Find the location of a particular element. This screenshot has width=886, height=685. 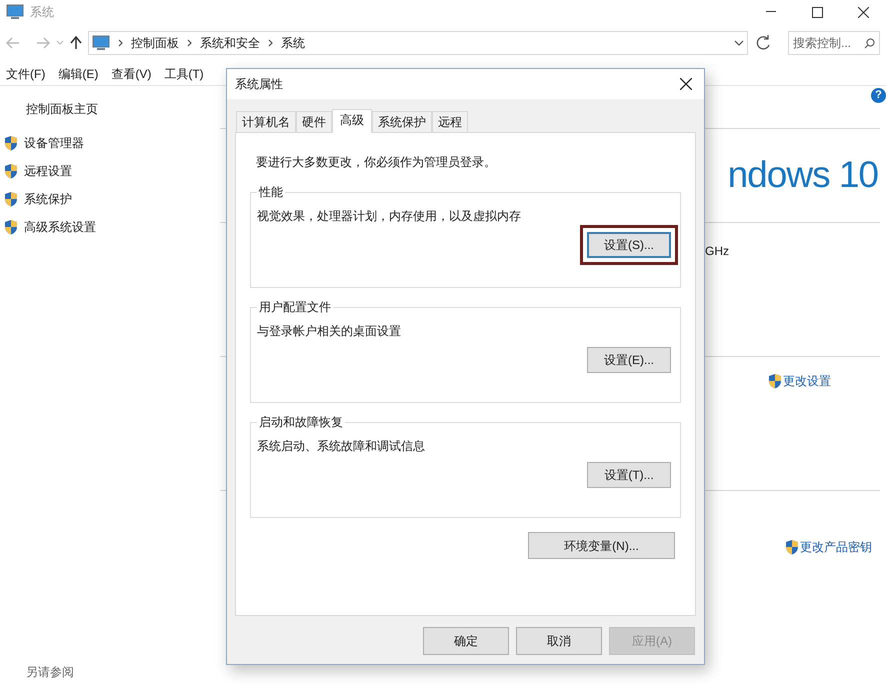

sidebar-link: 设备管理器 is located at coordinates (54, 143).